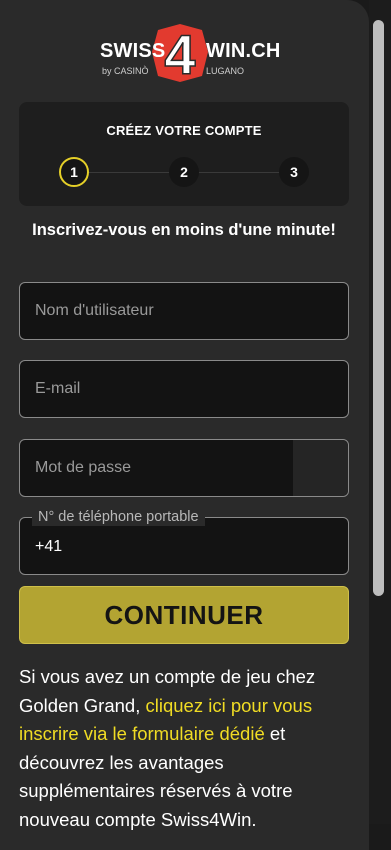 The height and width of the screenshot is (850, 391). Describe the element at coordinates (243, 51) in the screenshot. I see `brand-name-right: WIN.CH` at that location.